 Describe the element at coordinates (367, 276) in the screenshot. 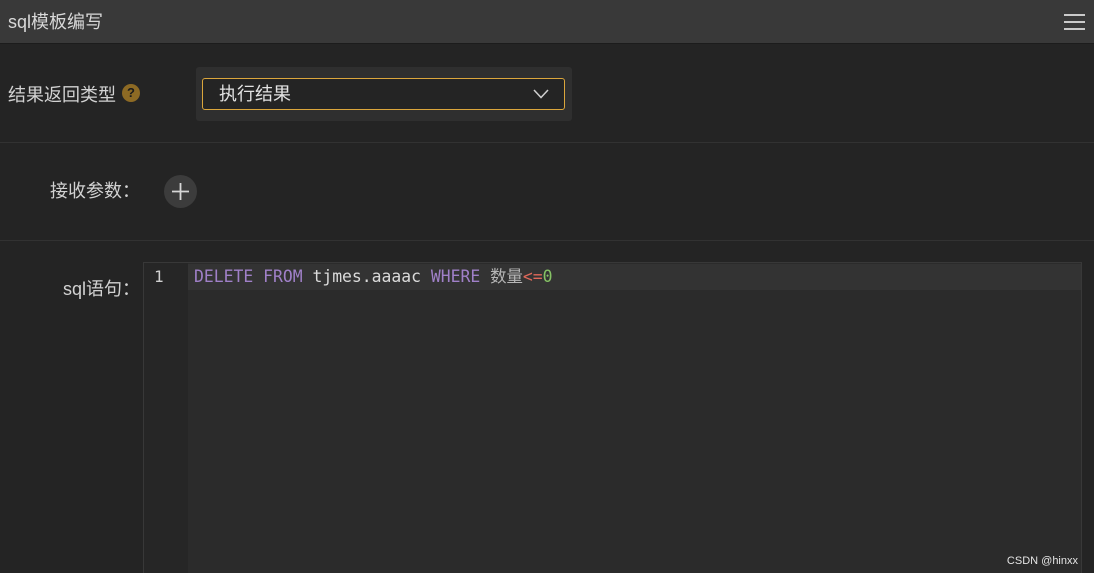

I see `code-token-identifier: tjmes.aaaac` at that location.